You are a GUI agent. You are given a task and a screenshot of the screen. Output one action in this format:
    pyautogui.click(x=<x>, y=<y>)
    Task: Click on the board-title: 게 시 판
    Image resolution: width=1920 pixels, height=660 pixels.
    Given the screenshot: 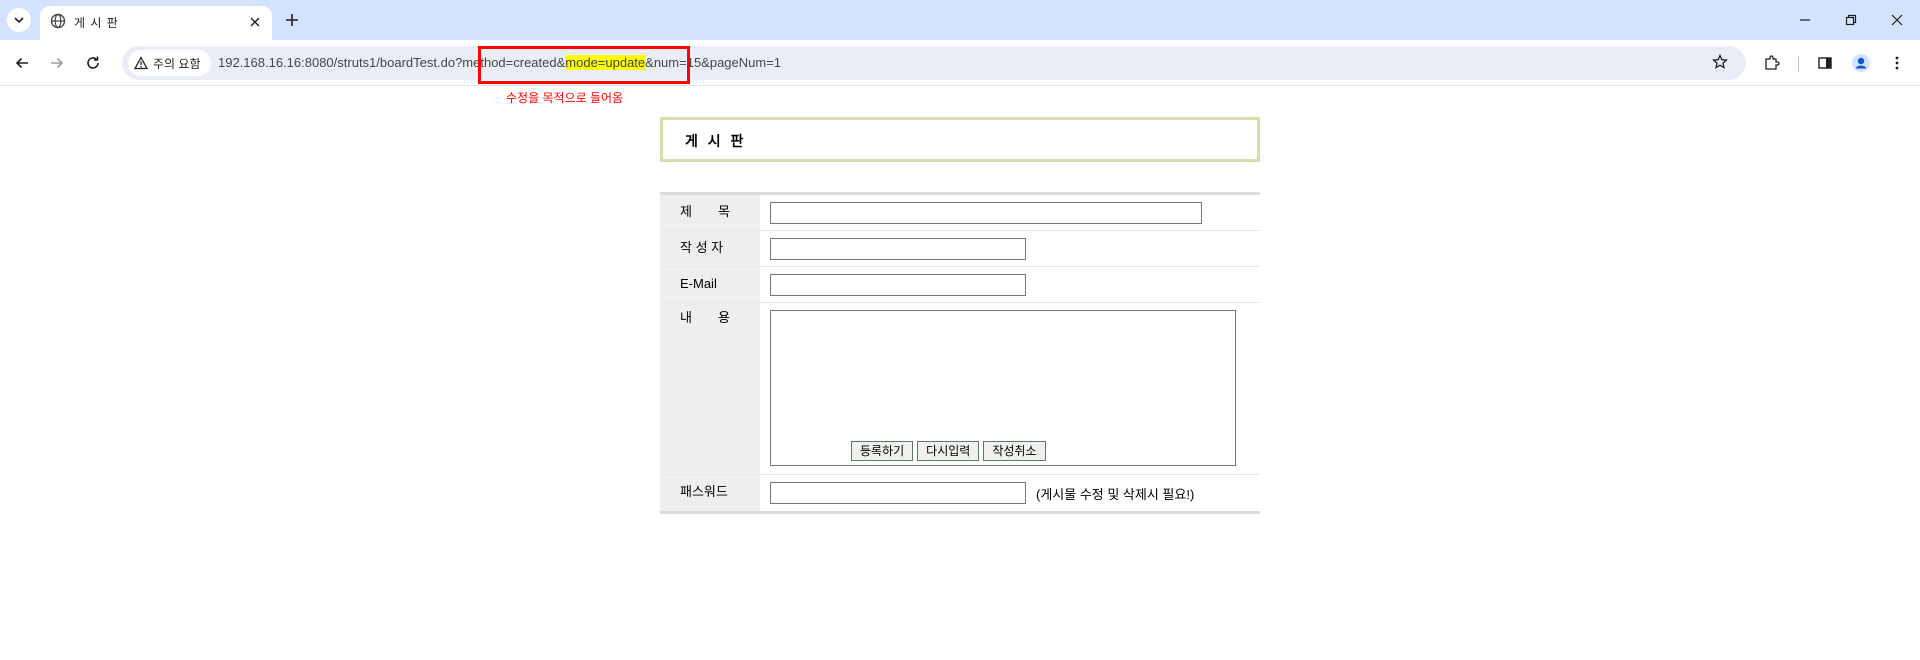 What is the action you would take?
    pyautogui.click(x=716, y=141)
    